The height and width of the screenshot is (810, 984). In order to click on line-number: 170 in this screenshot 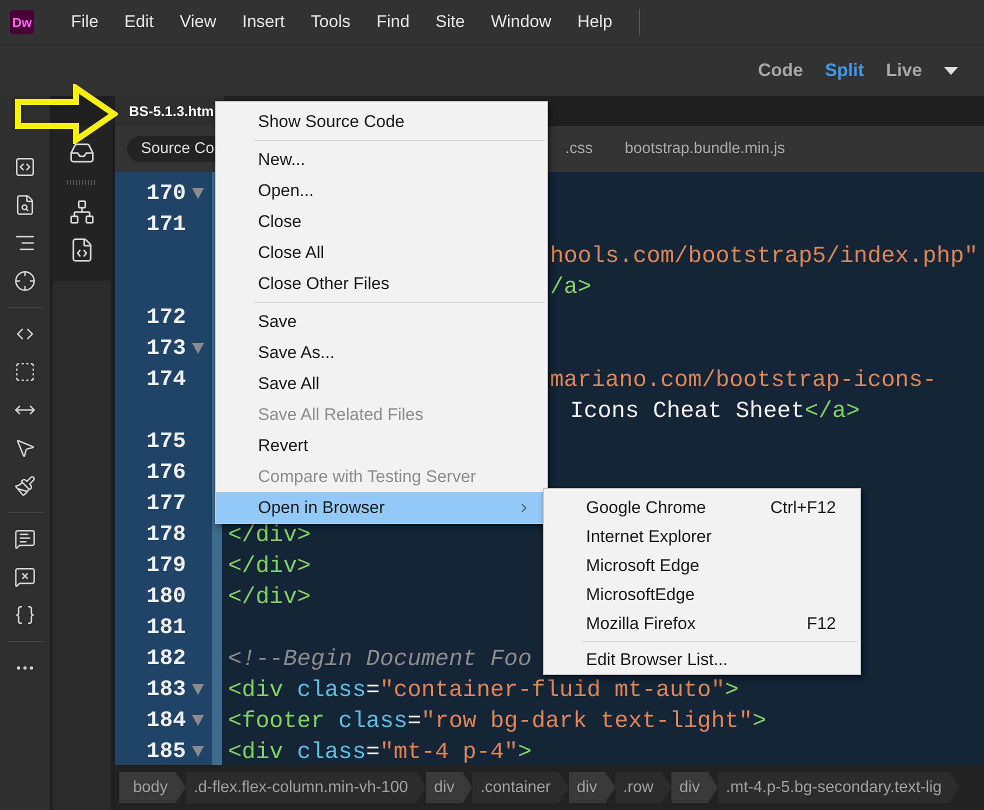, I will do `click(166, 193)`.